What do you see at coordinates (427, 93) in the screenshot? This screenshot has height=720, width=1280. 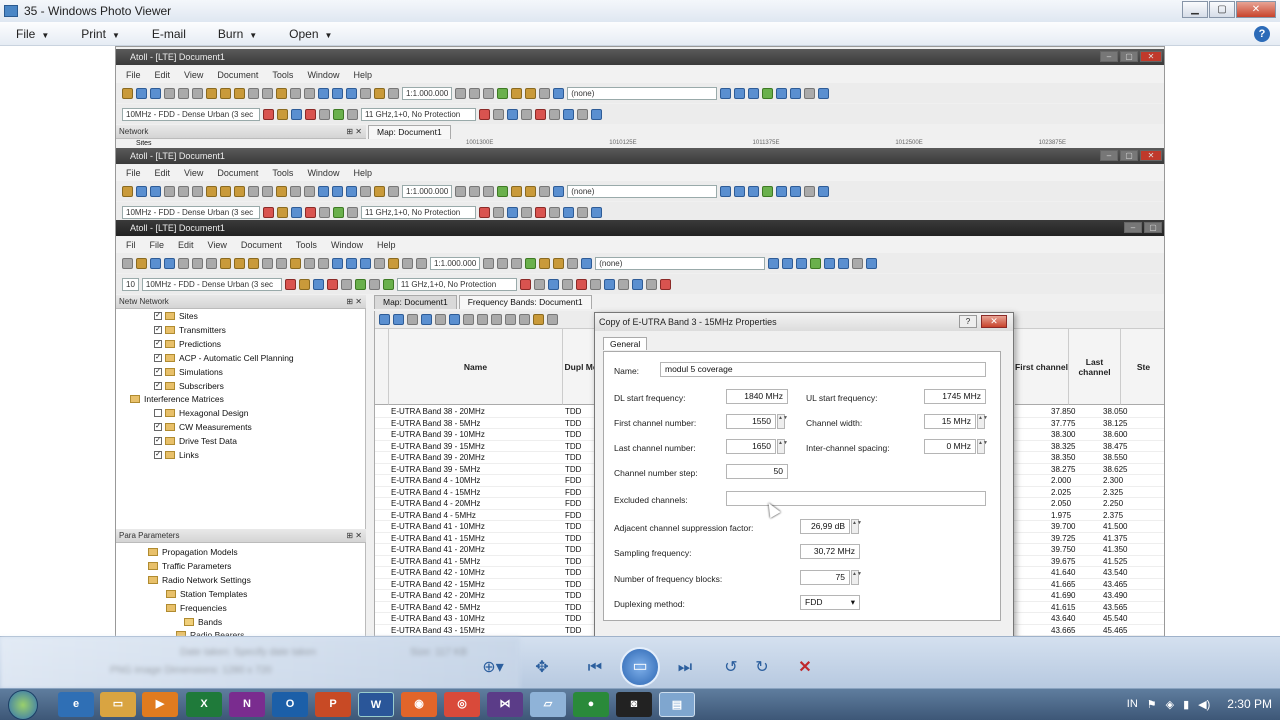 I see `scale-select: 1:1.000.000` at bounding box center [427, 93].